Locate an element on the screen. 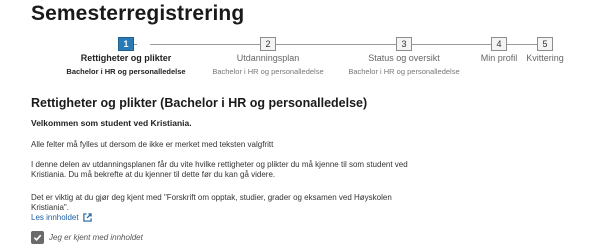 The image size is (606, 252). consent-checkbox is located at coordinates (37, 237).